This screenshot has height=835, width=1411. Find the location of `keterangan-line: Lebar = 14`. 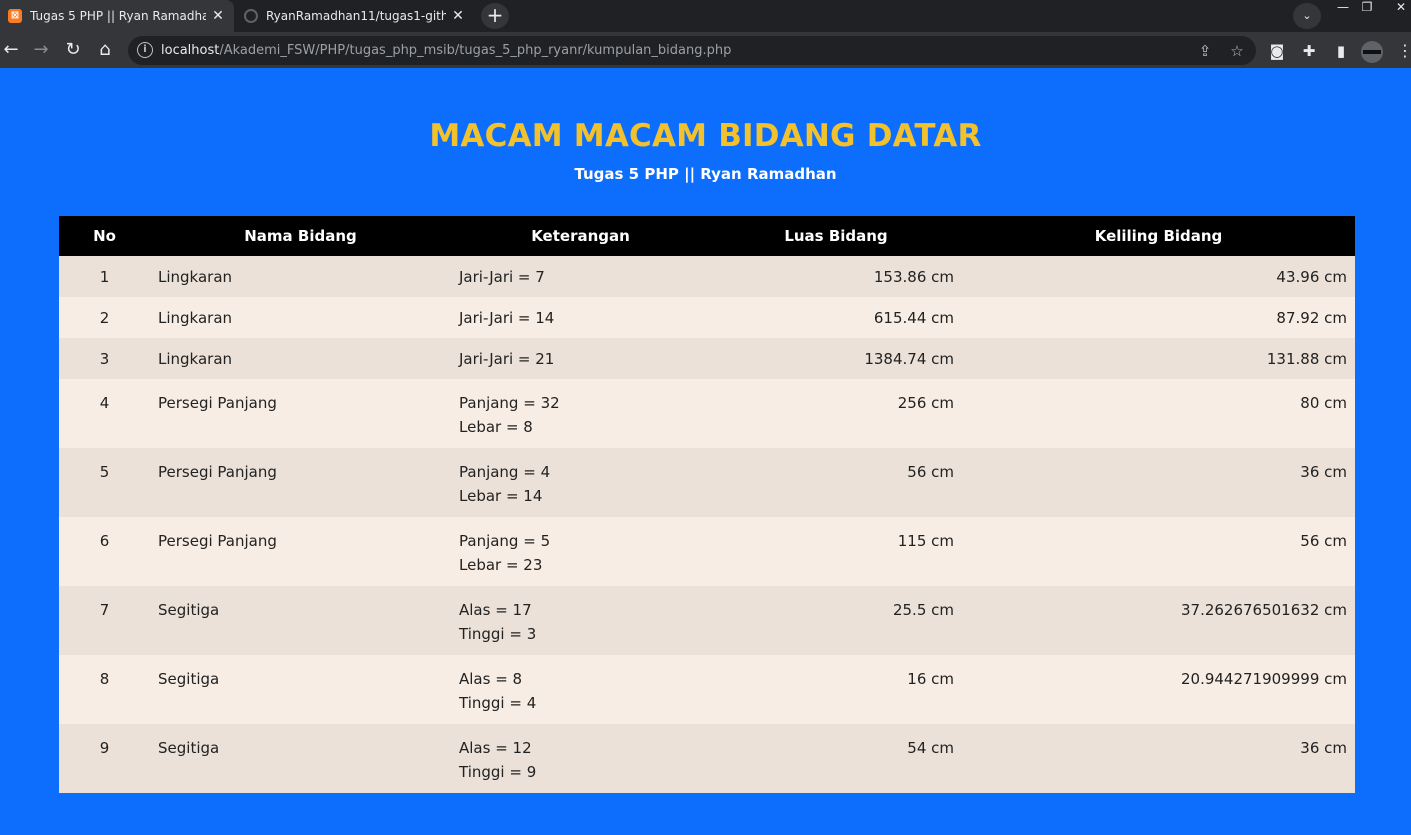

keterangan-line: Lebar = 14 is located at coordinates (501, 496).